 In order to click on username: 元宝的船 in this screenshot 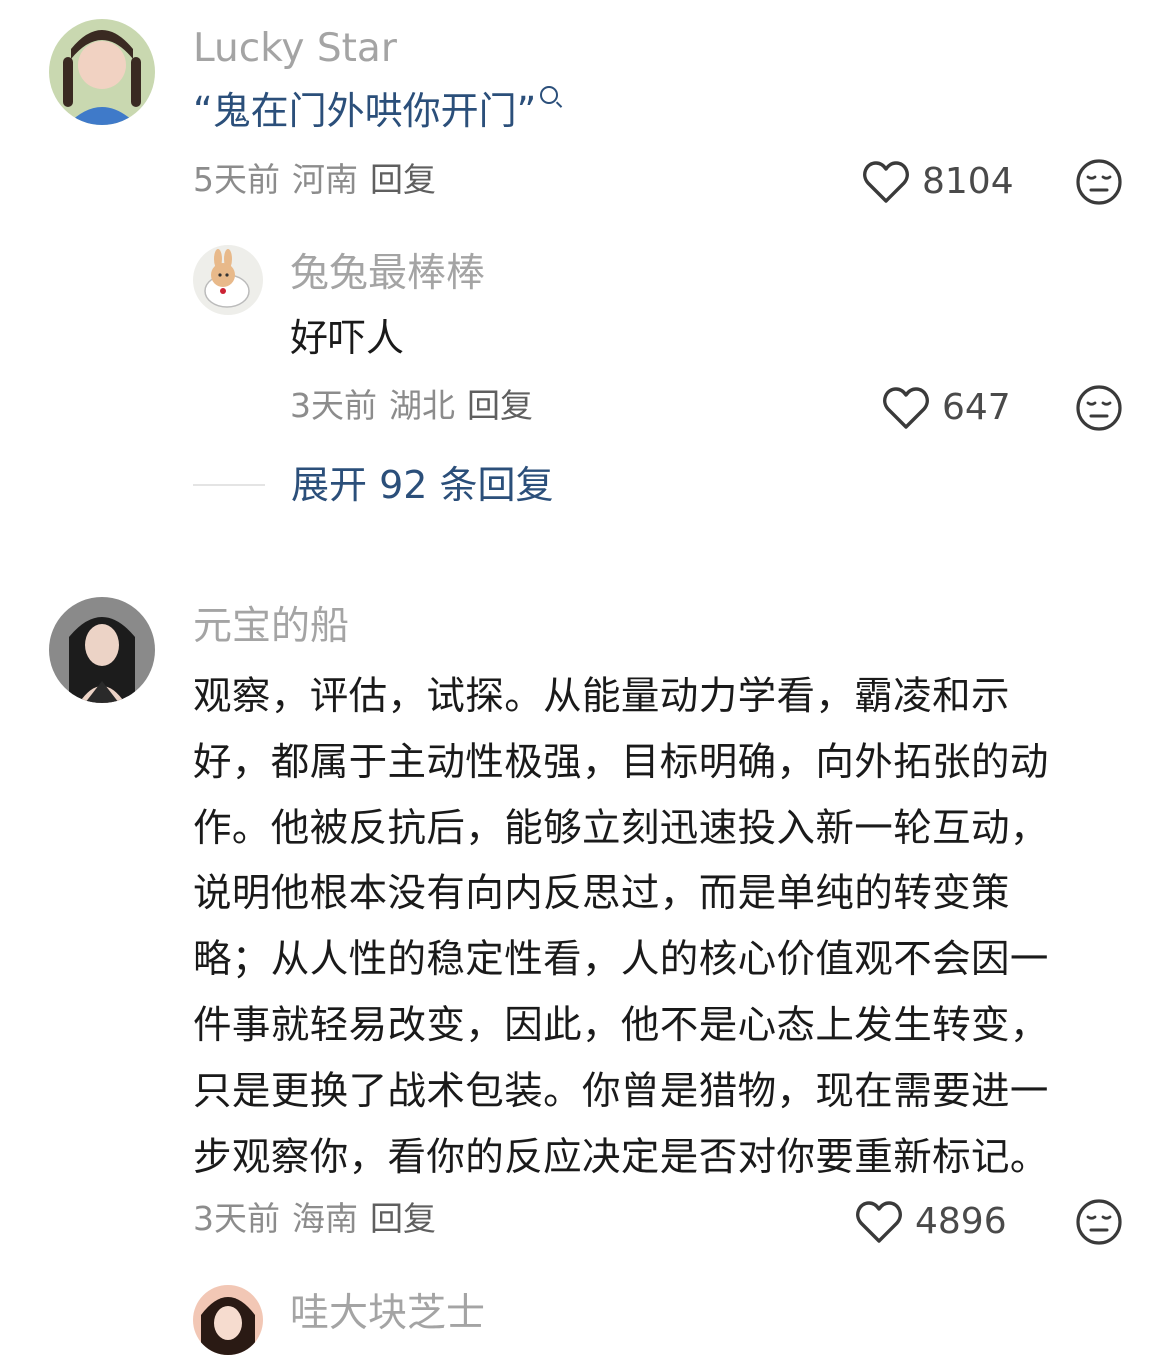, I will do `click(271, 626)`.